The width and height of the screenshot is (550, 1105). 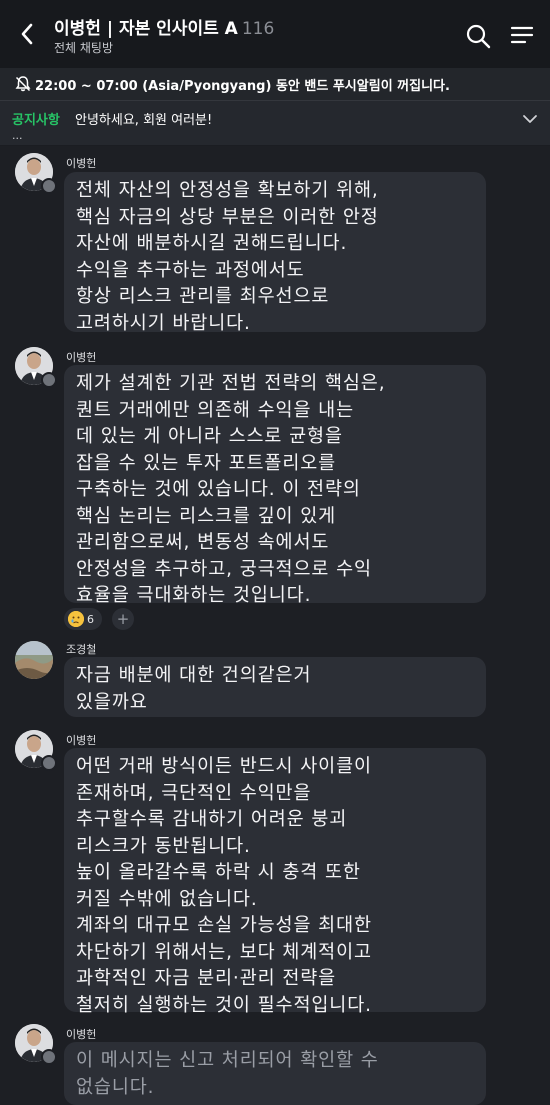 I want to click on reaction-chip: 6, so click(x=83, y=619).